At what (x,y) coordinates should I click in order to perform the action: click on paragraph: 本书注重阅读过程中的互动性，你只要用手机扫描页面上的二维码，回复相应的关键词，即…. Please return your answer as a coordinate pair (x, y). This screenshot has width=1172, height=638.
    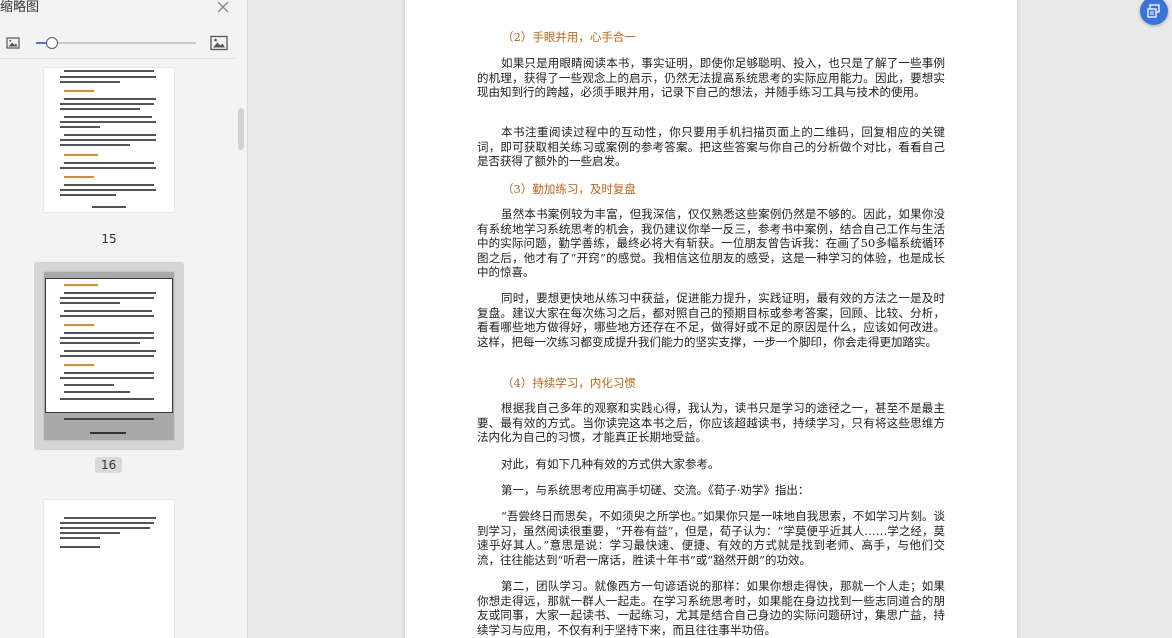
    Looking at the image, I should click on (711, 146).